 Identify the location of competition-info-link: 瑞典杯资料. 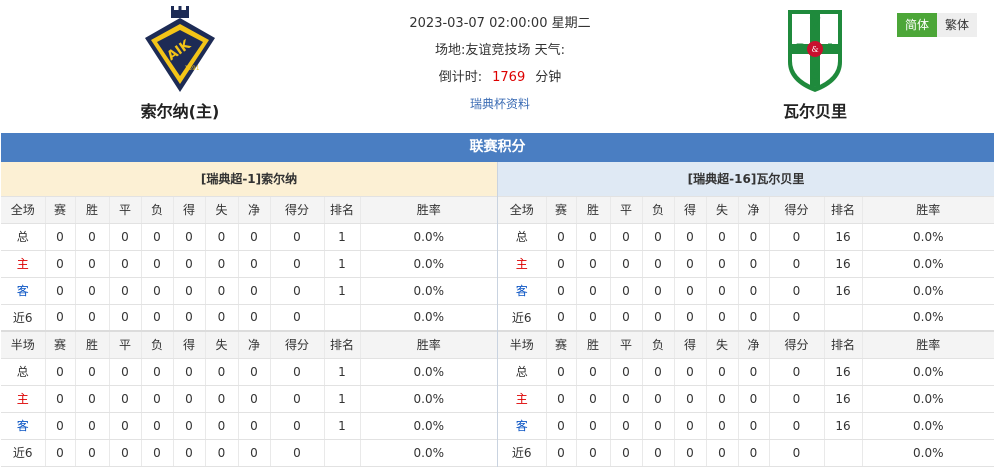
(500, 104).